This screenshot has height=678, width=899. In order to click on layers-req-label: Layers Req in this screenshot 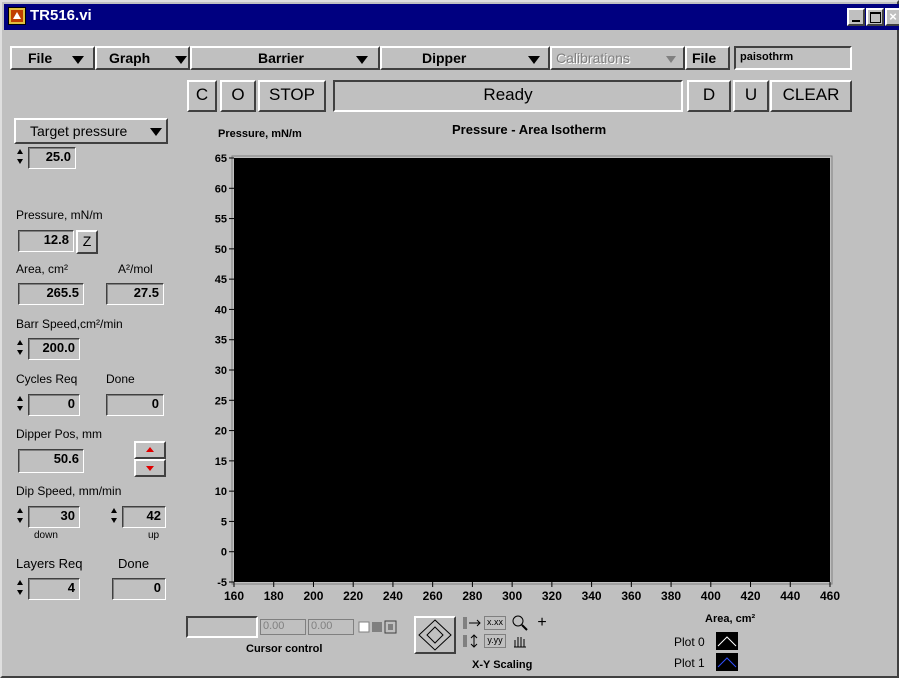, I will do `click(49, 563)`.